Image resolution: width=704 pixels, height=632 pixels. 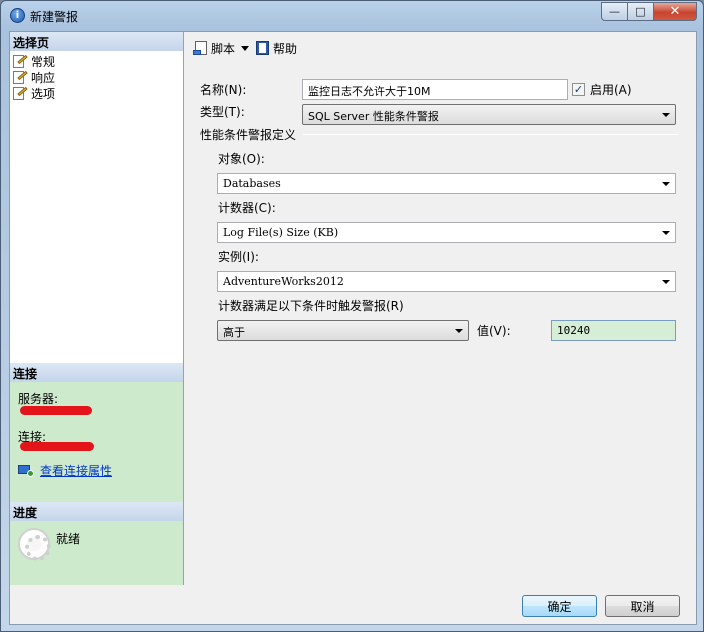 What do you see at coordinates (26, 471) in the screenshot?
I see `connection-properties-icon` at bounding box center [26, 471].